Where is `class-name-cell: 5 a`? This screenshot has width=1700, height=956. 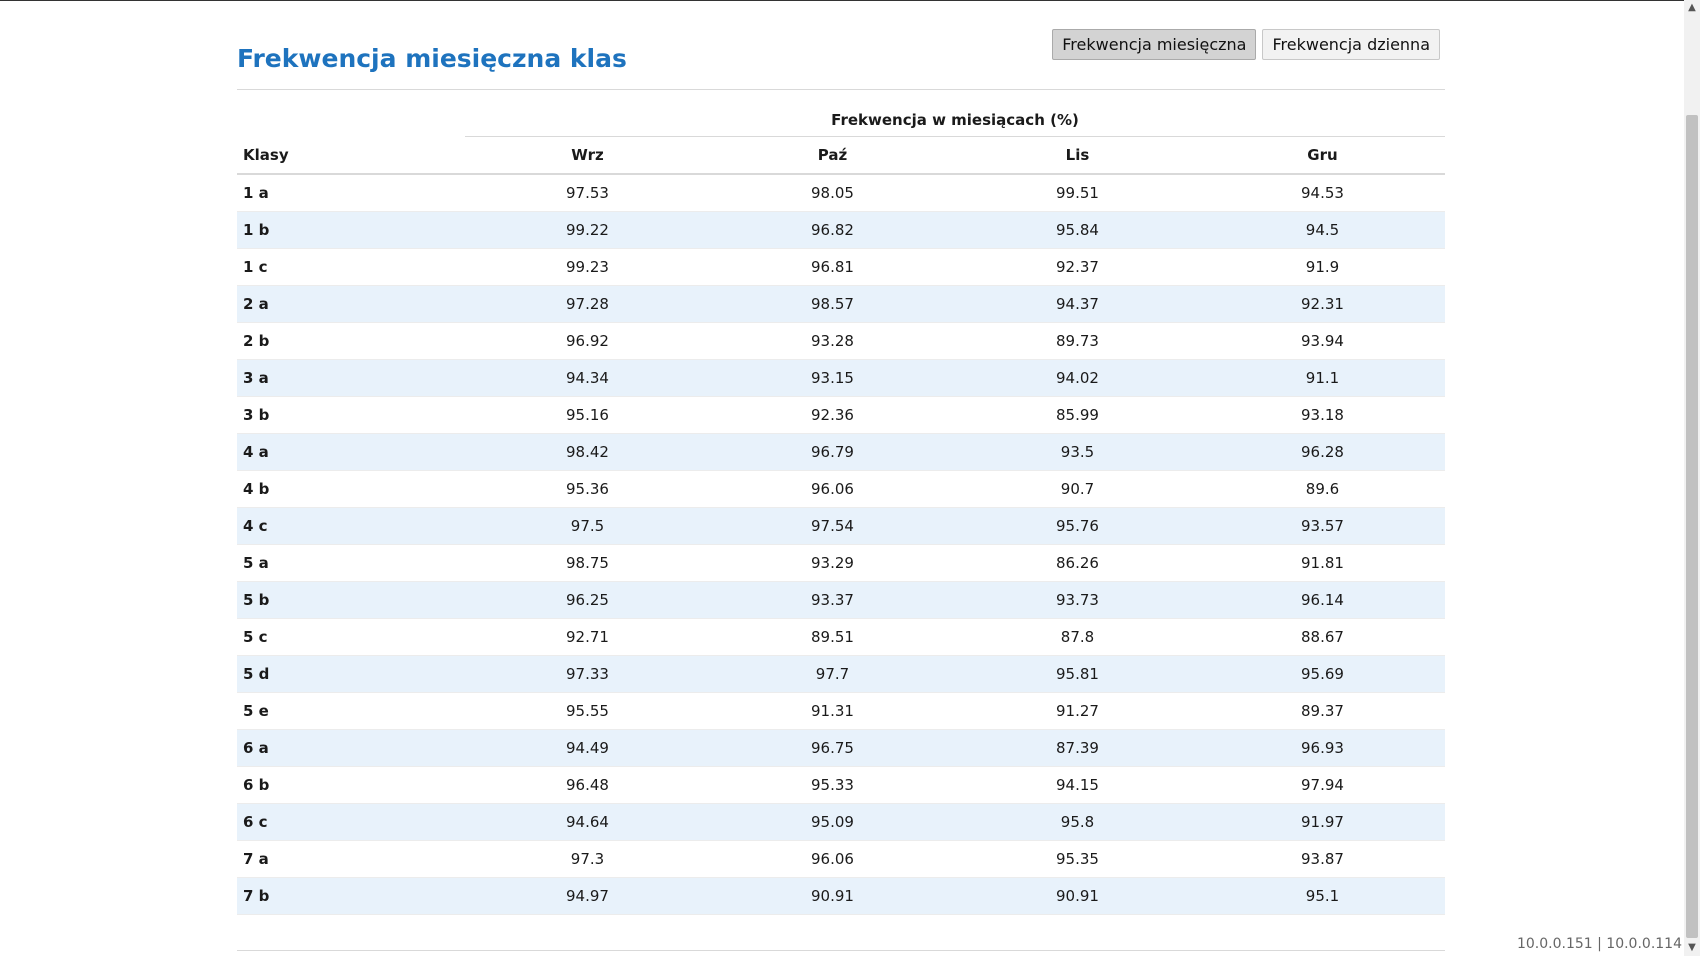
class-name-cell: 5 a is located at coordinates (351, 563).